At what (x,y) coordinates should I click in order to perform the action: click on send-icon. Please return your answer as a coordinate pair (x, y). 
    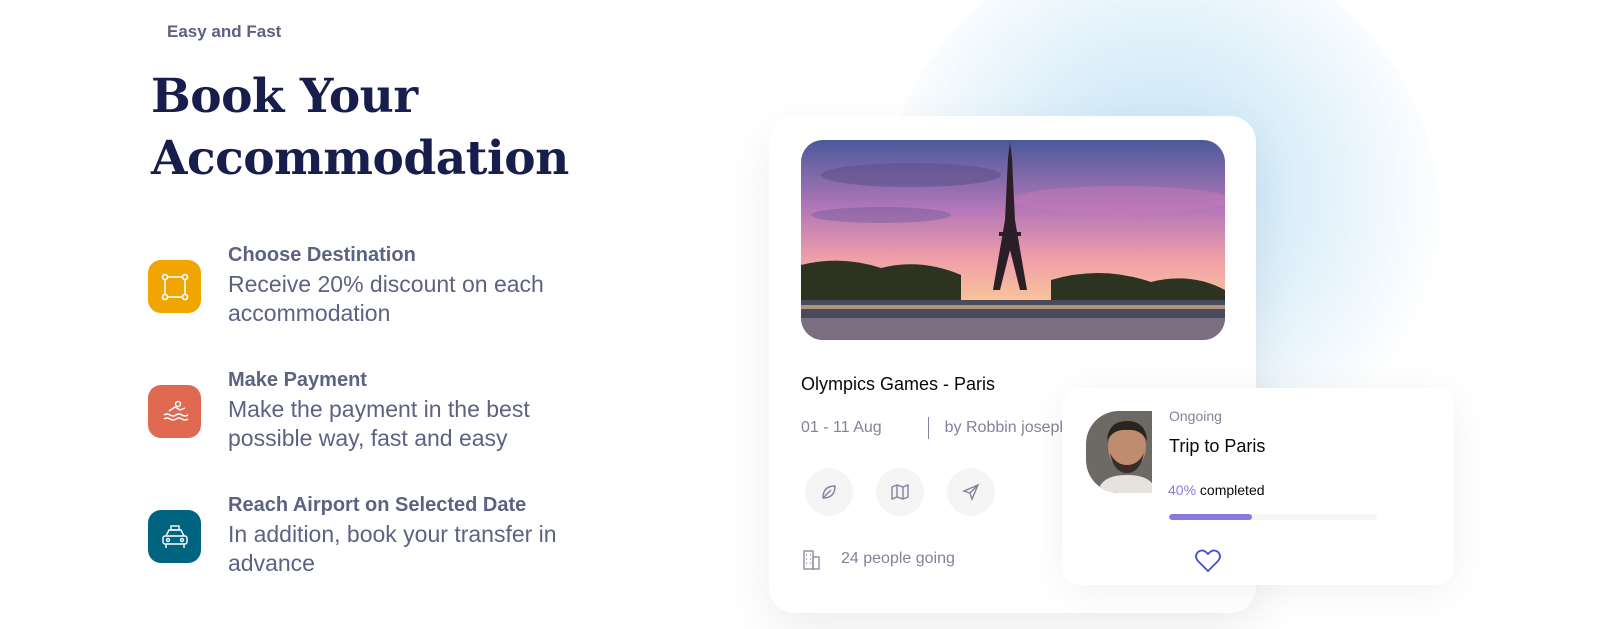
    Looking at the image, I should click on (971, 492).